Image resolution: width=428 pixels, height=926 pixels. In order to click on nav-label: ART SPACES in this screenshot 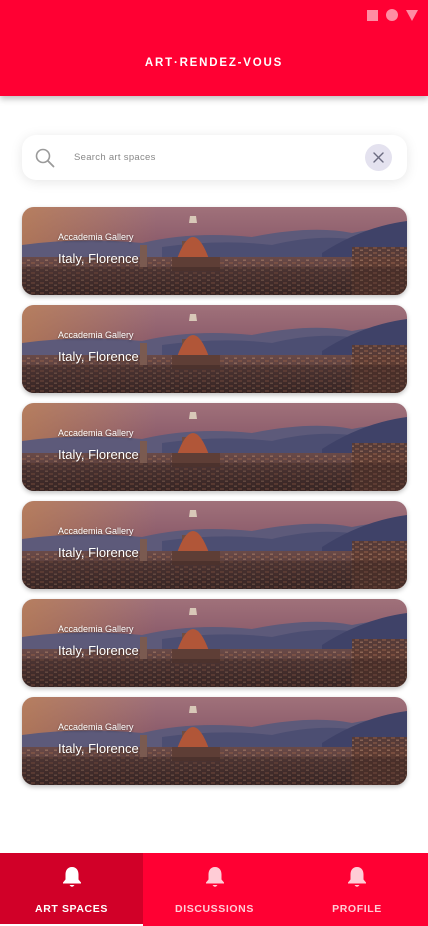, I will do `click(71, 909)`.